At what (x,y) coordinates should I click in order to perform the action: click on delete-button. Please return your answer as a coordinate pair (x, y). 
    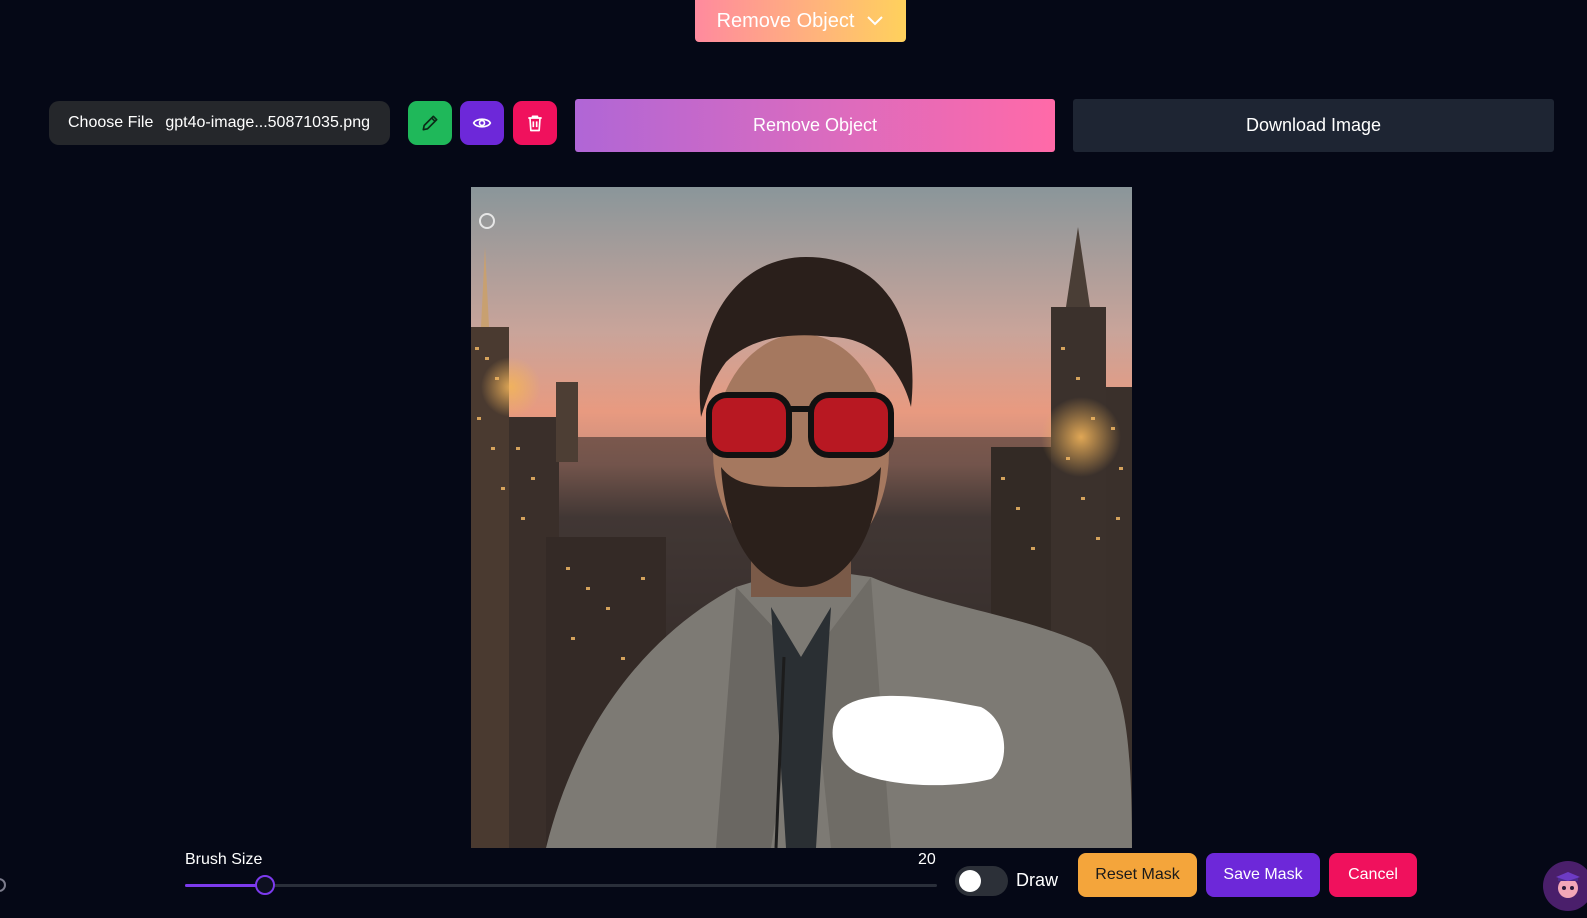
    Looking at the image, I should click on (535, 123).